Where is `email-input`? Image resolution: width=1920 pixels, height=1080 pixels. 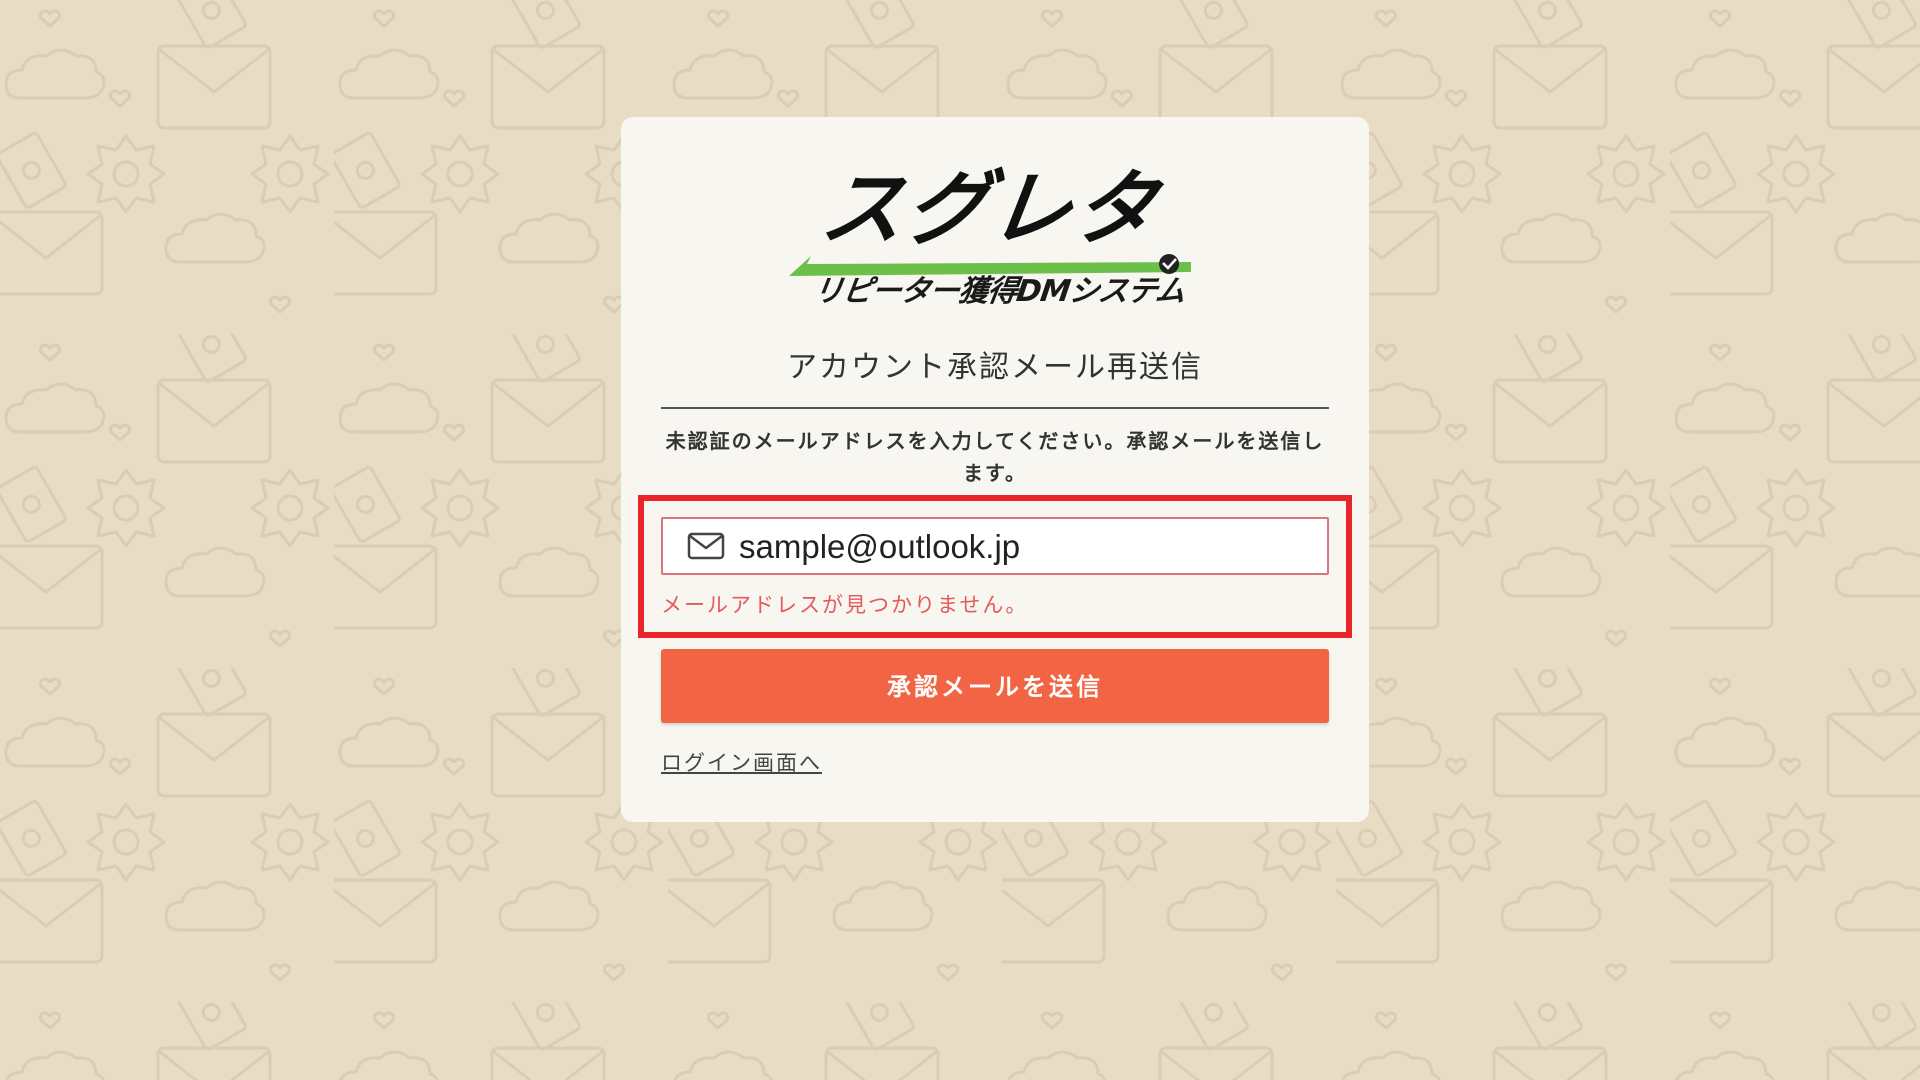 email-input is located at coordinates (1024, 547).